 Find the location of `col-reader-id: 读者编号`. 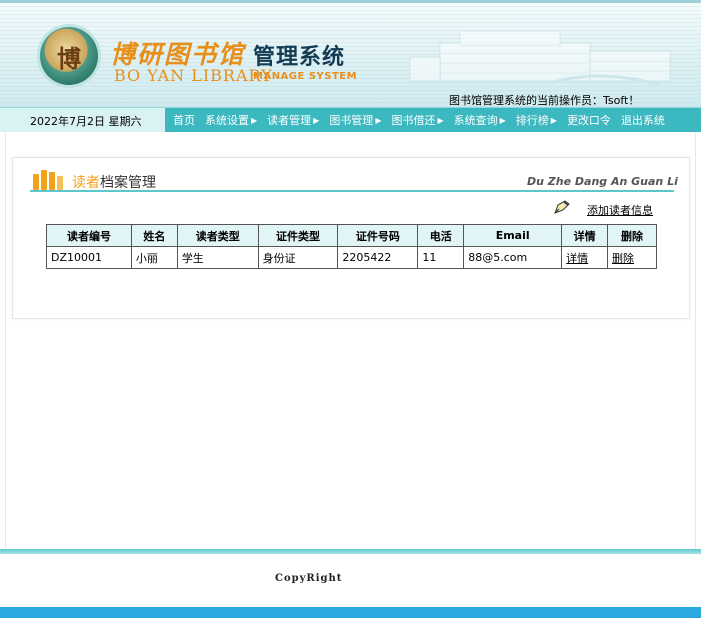

col-reader-id: 读者编号 is located at coordinates (89, 235).